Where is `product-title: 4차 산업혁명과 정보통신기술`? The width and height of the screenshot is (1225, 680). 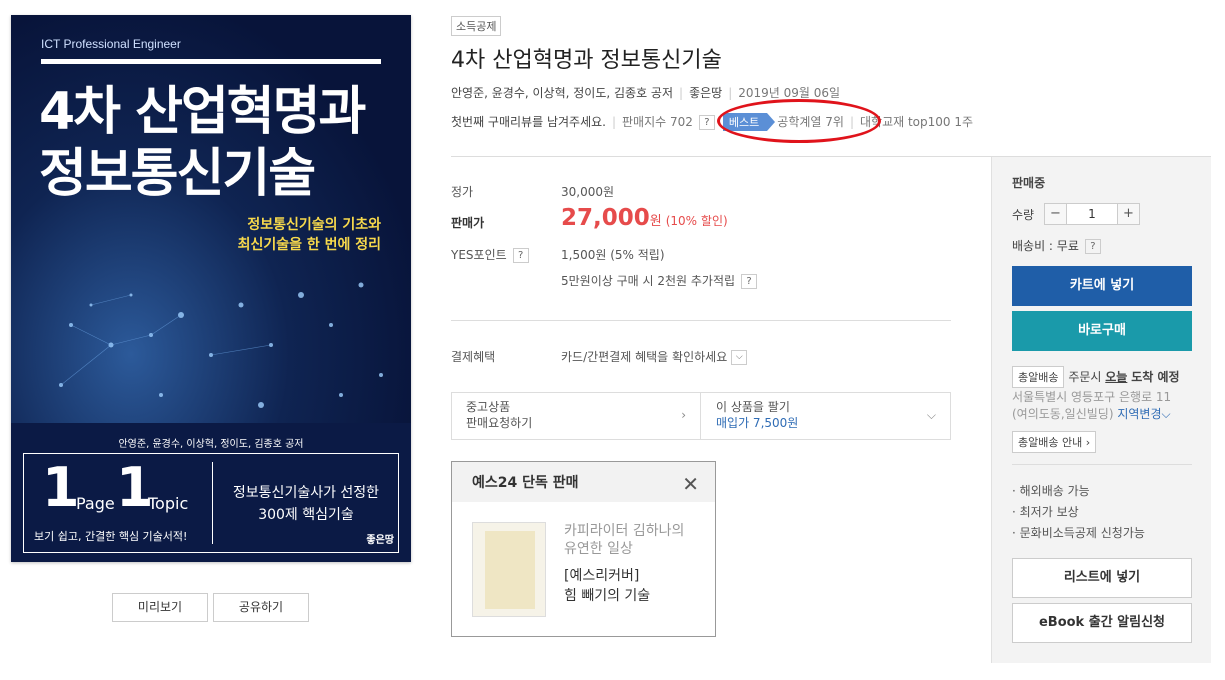 product-title: 4차 산업혁명과 정보통신기술 is located at coordinates (586, 60).